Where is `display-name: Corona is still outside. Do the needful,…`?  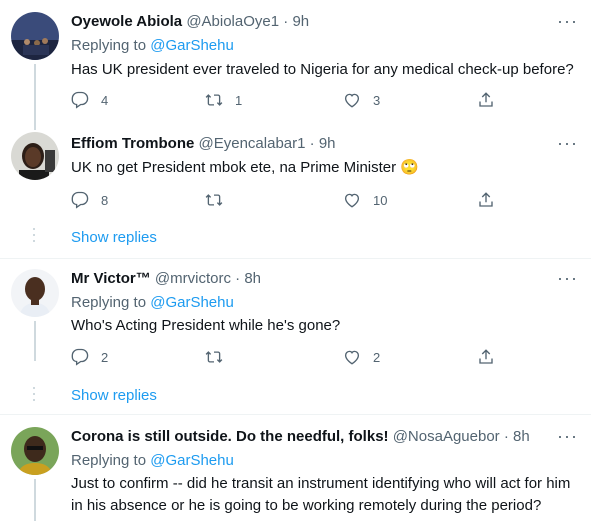 display-name: Corona is still outside. Do the needful,… is located at coordinates (230, 436).